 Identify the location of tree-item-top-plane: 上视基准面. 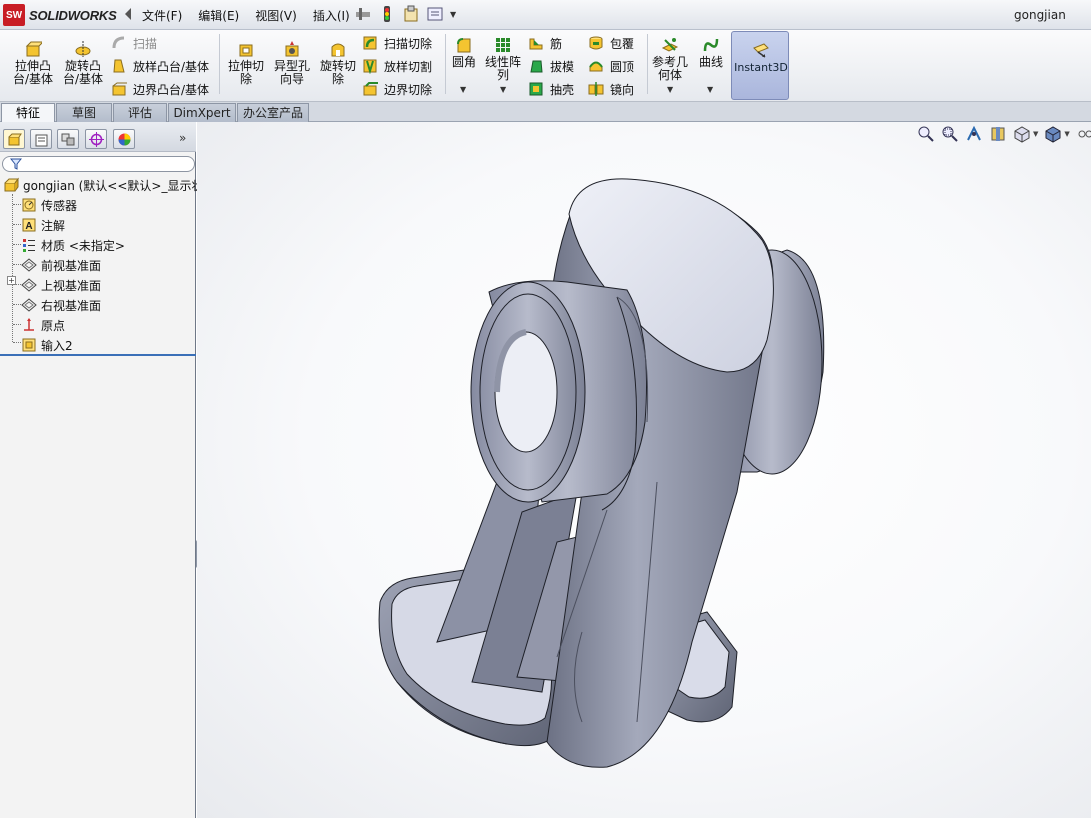
(61, 285).